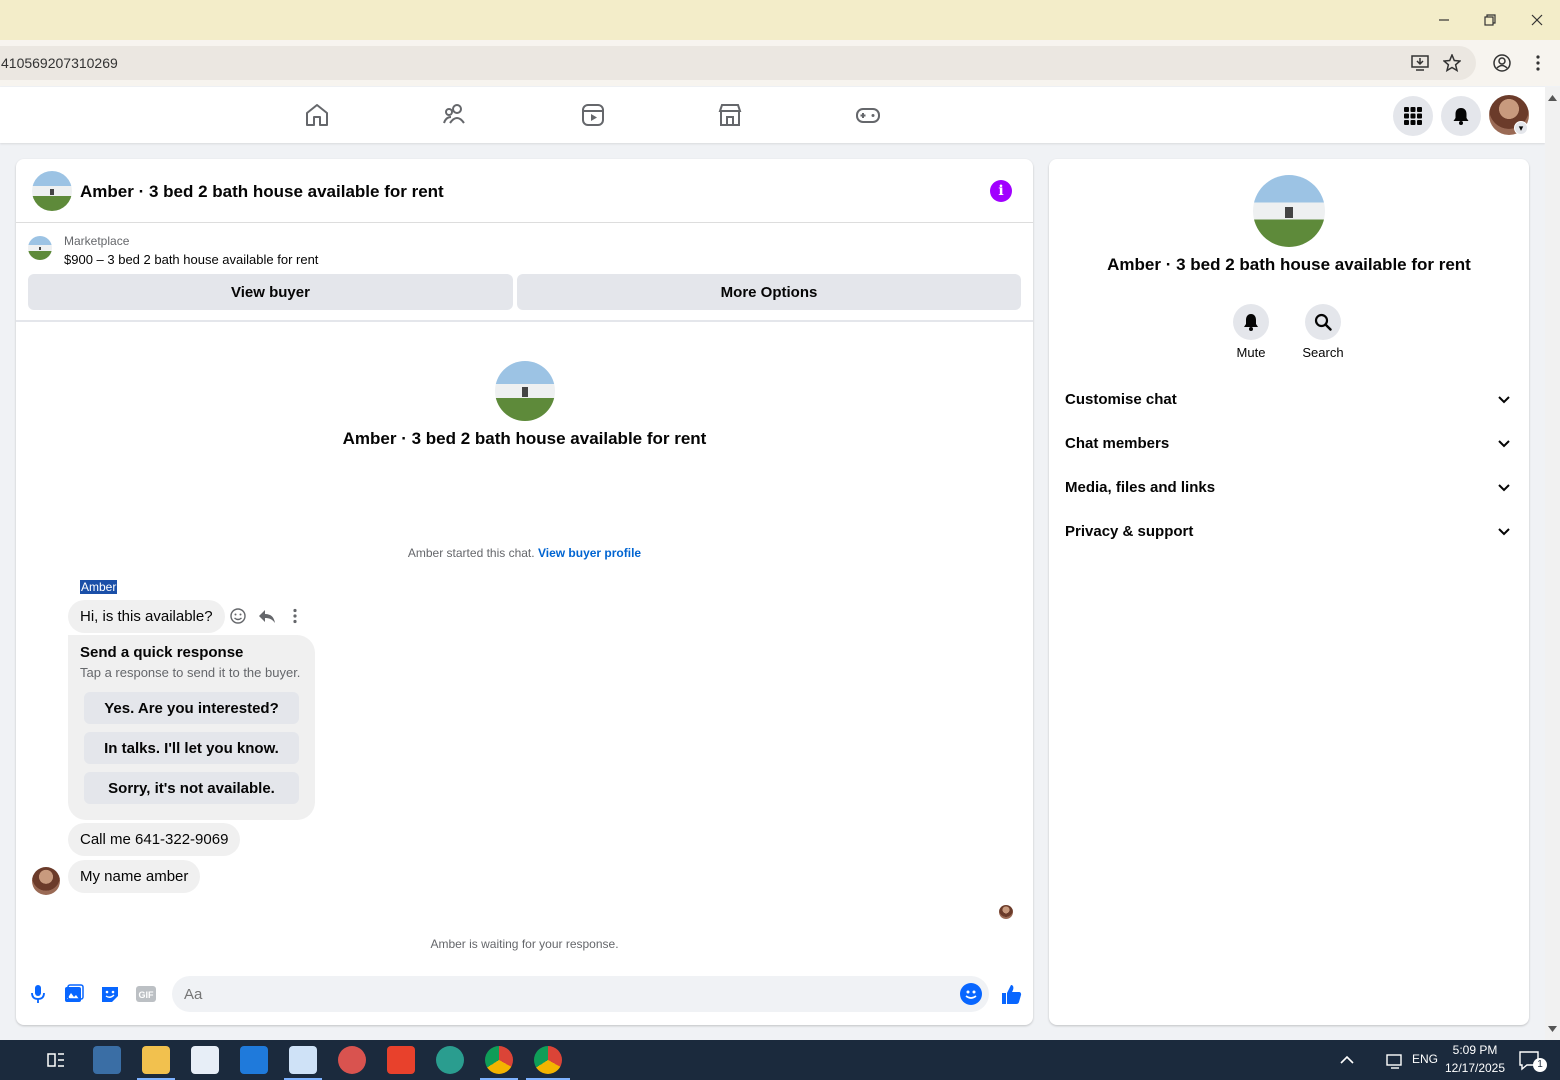  Describe the element at coordinates (1001, 191) in the screenshot. I see `info-icon: i` at that location.